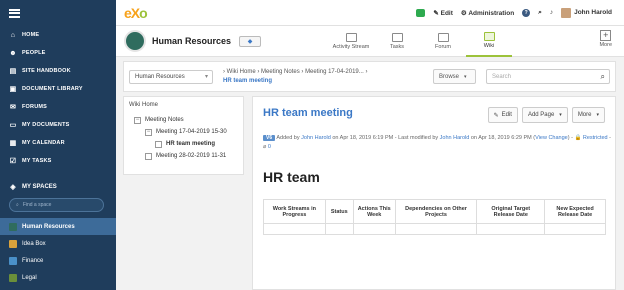  What do you see at coordinates (192, 41) in the screenshot?
I see `space-title: Human Resources` at bounding box center [192, 41].